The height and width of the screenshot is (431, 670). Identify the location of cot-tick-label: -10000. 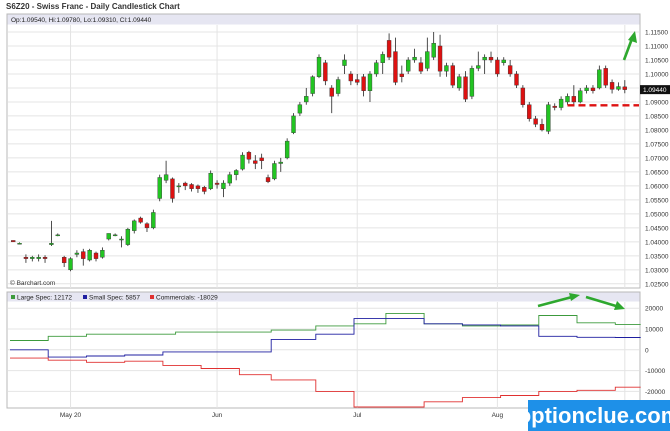
(655, 371).